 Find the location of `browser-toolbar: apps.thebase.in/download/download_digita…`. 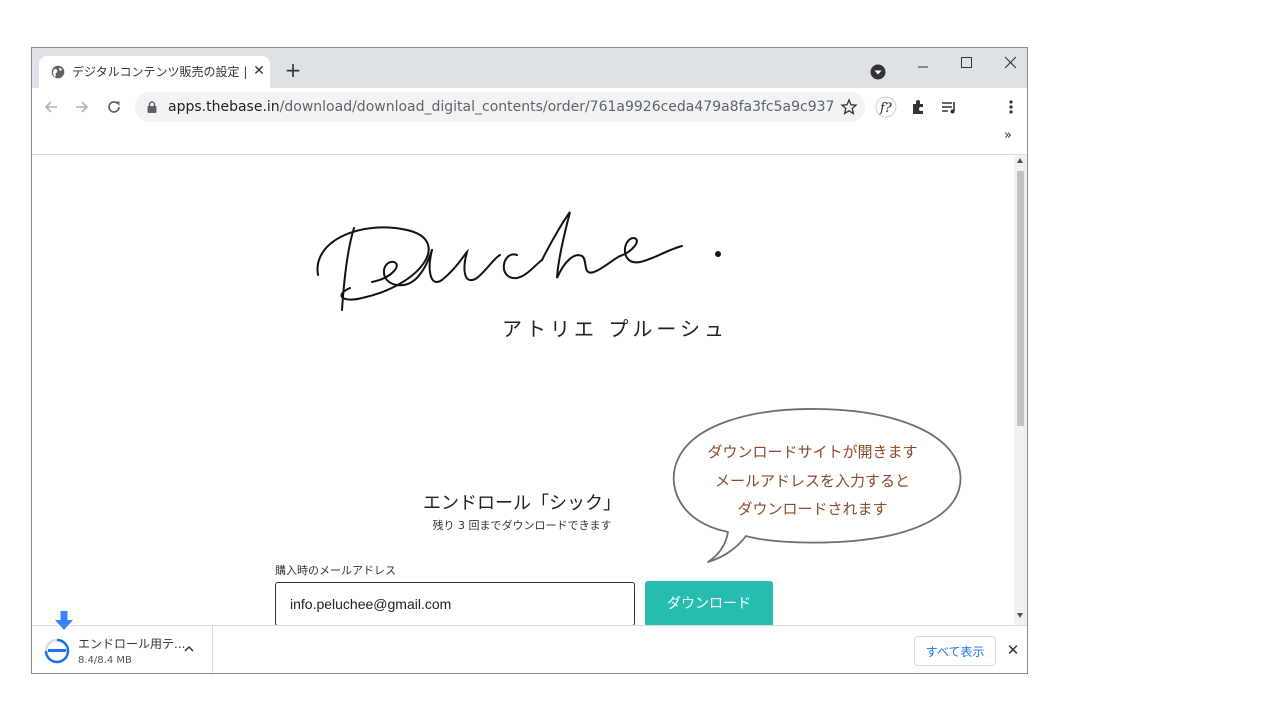

browser-toolbar: apps.thebase.in/download/download_digita… is located at coordinates (529, 107).